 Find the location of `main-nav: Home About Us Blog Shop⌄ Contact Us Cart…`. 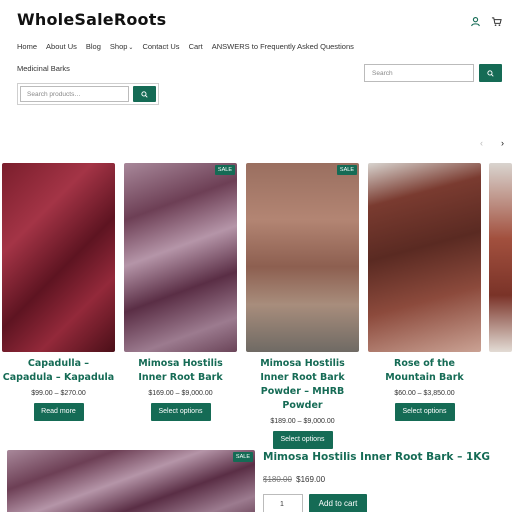

main-nav: Home About Us Blog Shop⌄ Contact Us Cart… is located at coordinates (185, 46).